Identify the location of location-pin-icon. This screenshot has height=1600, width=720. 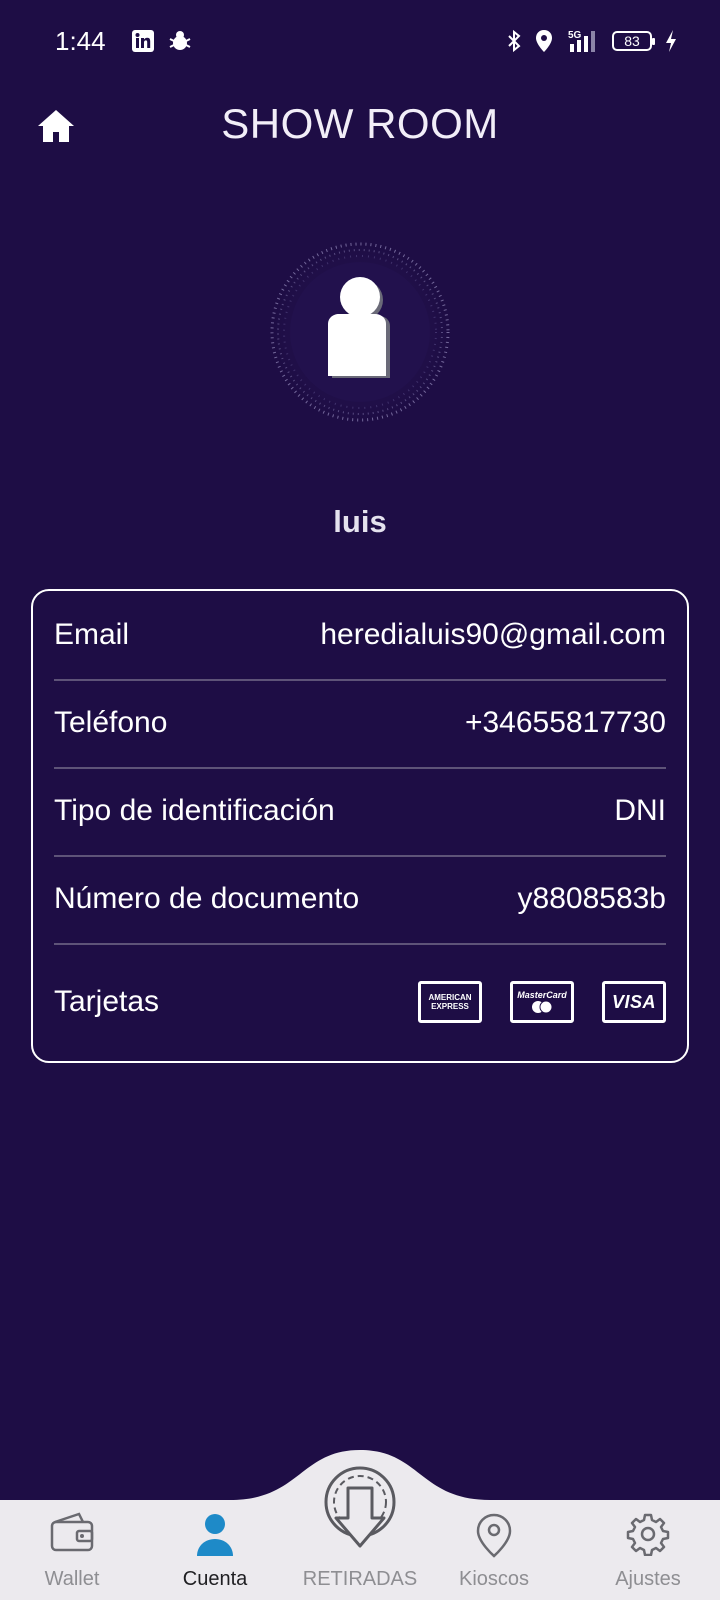
(494, 1535).